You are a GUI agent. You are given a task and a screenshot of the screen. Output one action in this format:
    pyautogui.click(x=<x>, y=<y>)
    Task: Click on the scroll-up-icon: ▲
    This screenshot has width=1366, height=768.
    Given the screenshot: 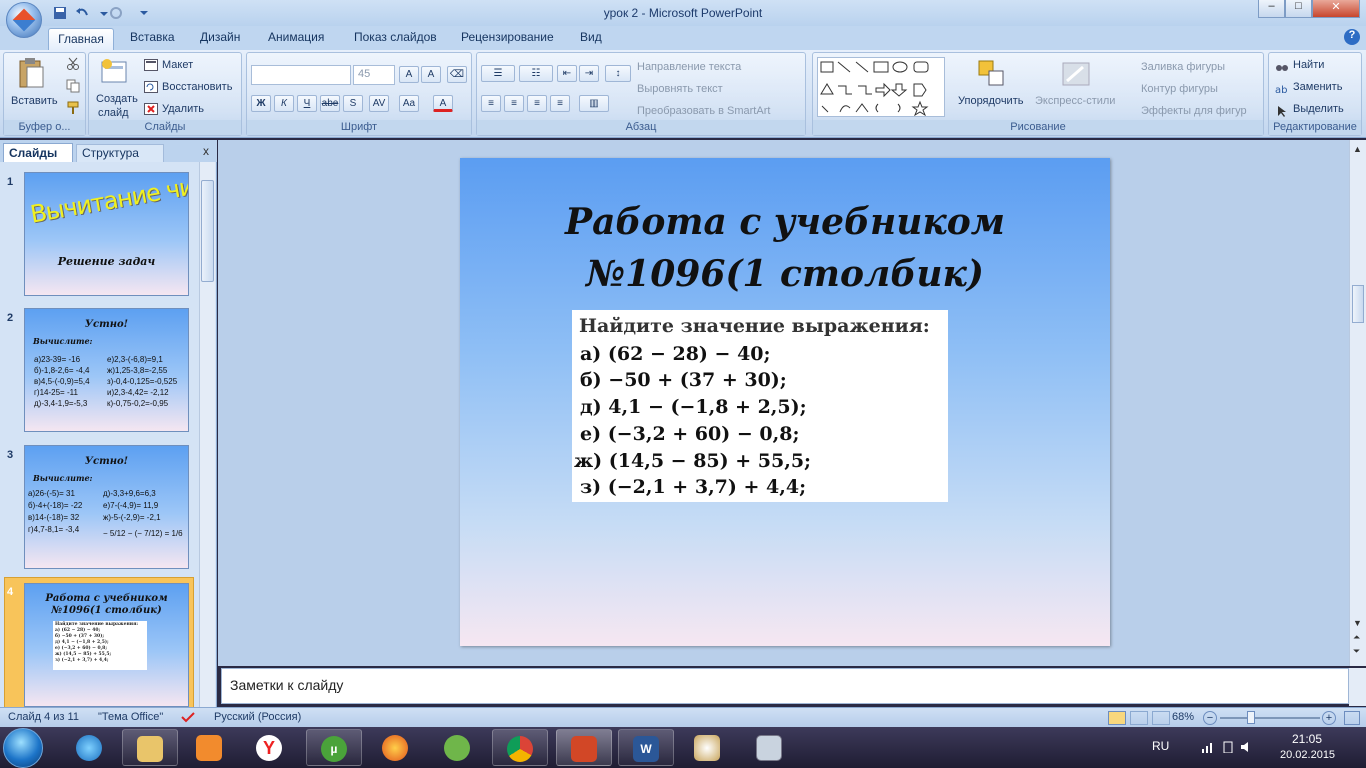 What is the action you would take?
    pyautogui.click(x=1357, y=149)
    